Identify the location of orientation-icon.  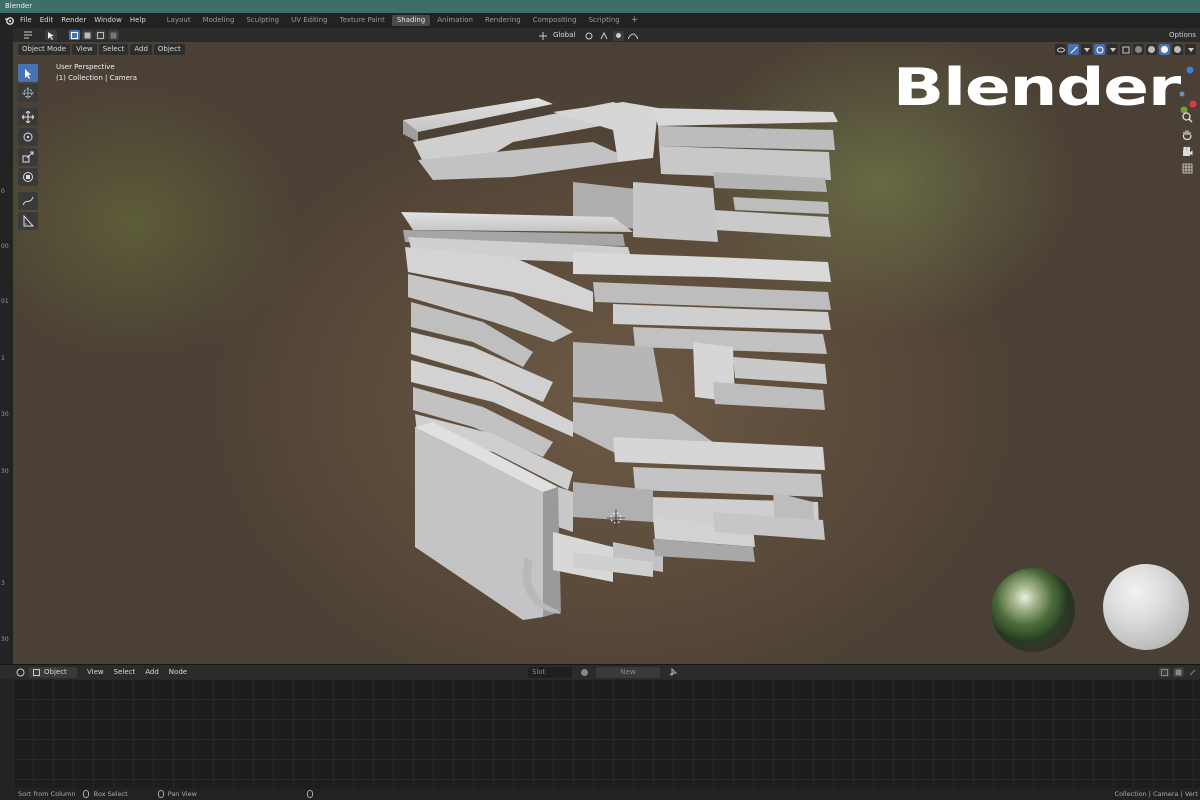
(543, 36).